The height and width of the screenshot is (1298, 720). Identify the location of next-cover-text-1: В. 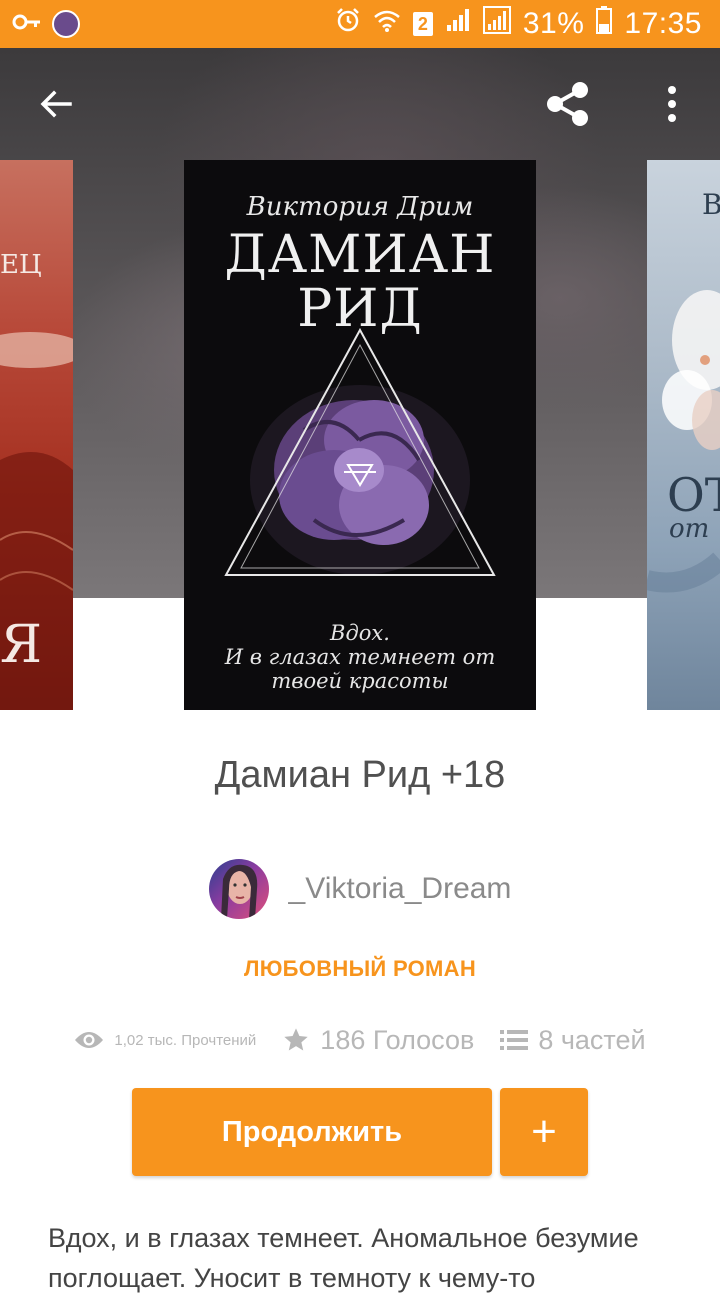
(711, 204).